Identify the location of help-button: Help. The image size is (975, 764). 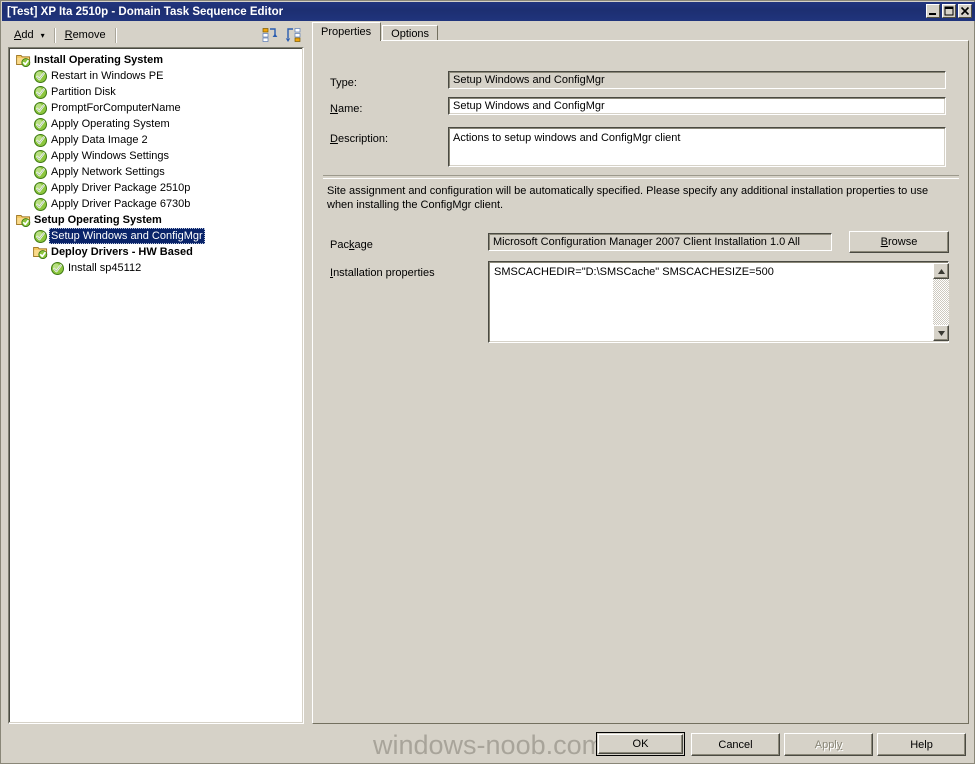
(921, 744).